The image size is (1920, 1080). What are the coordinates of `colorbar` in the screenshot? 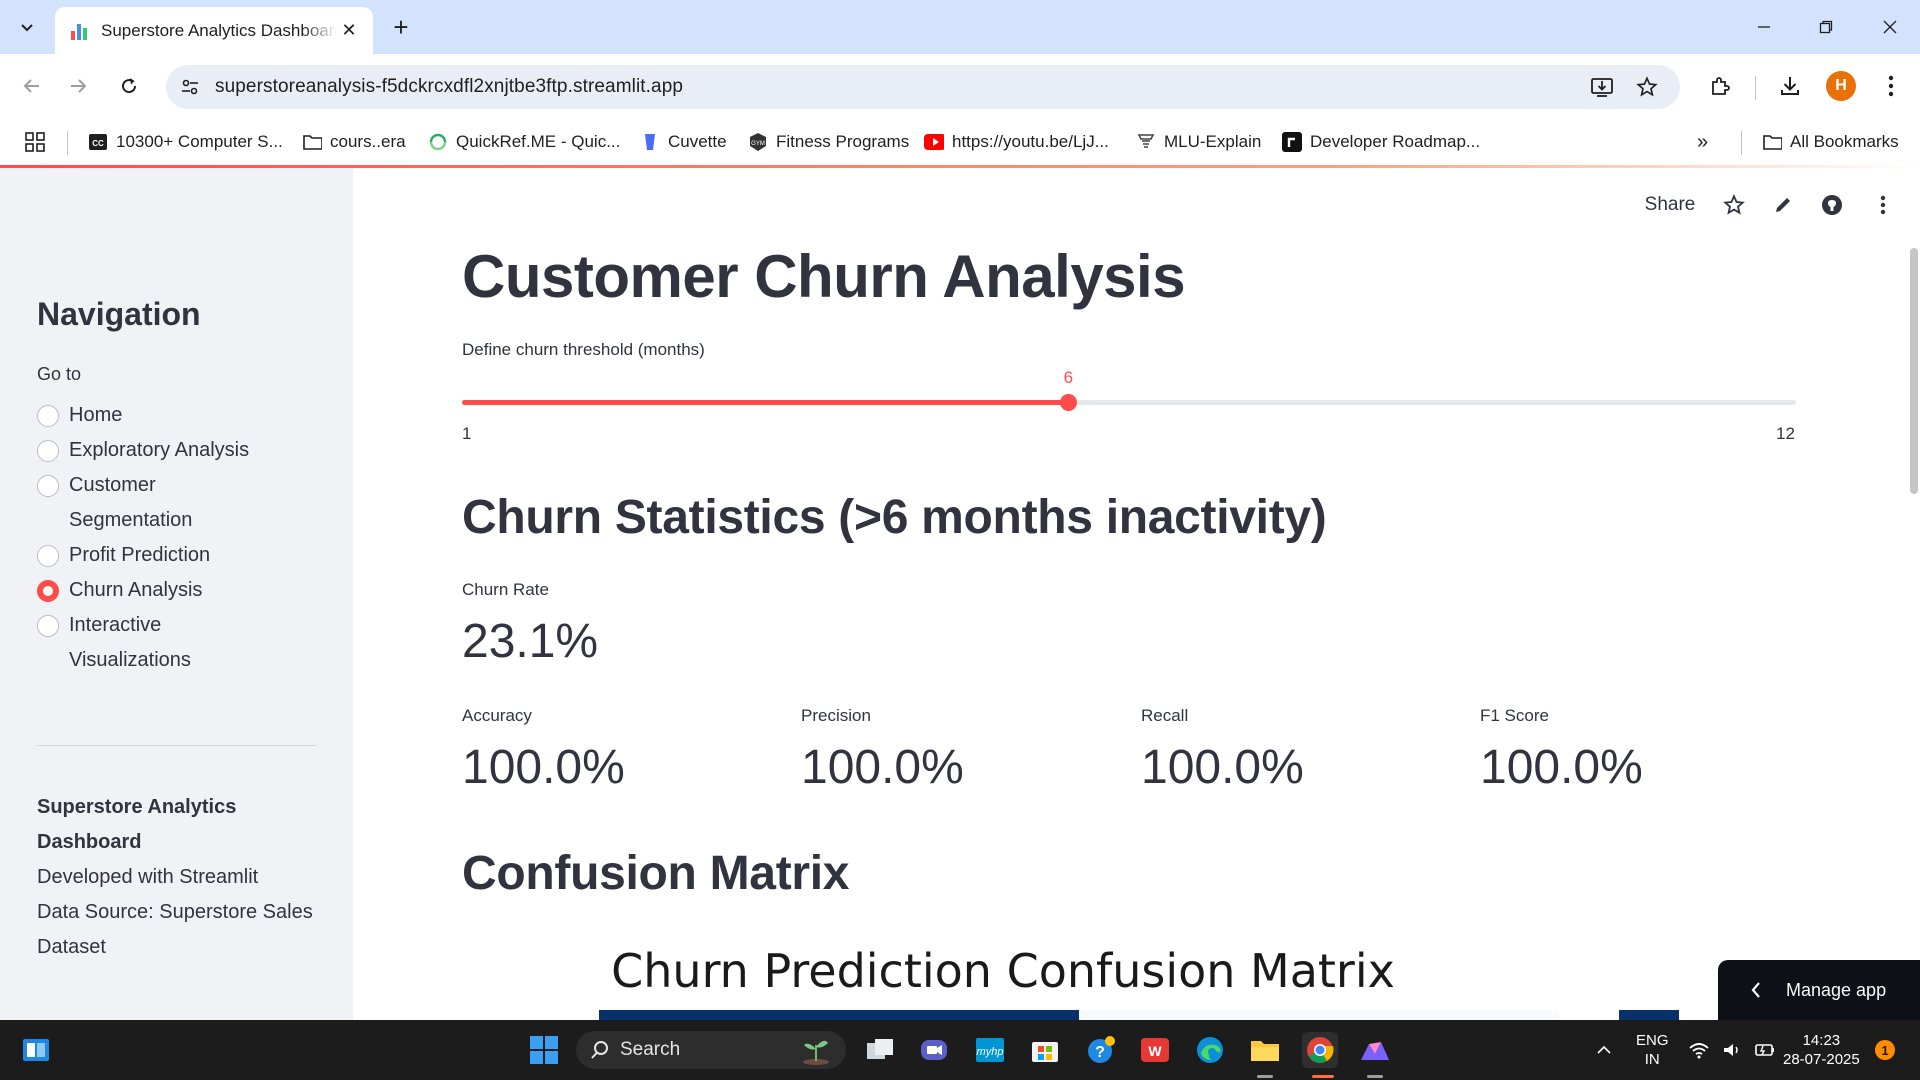 It's located at (1649, 1015).